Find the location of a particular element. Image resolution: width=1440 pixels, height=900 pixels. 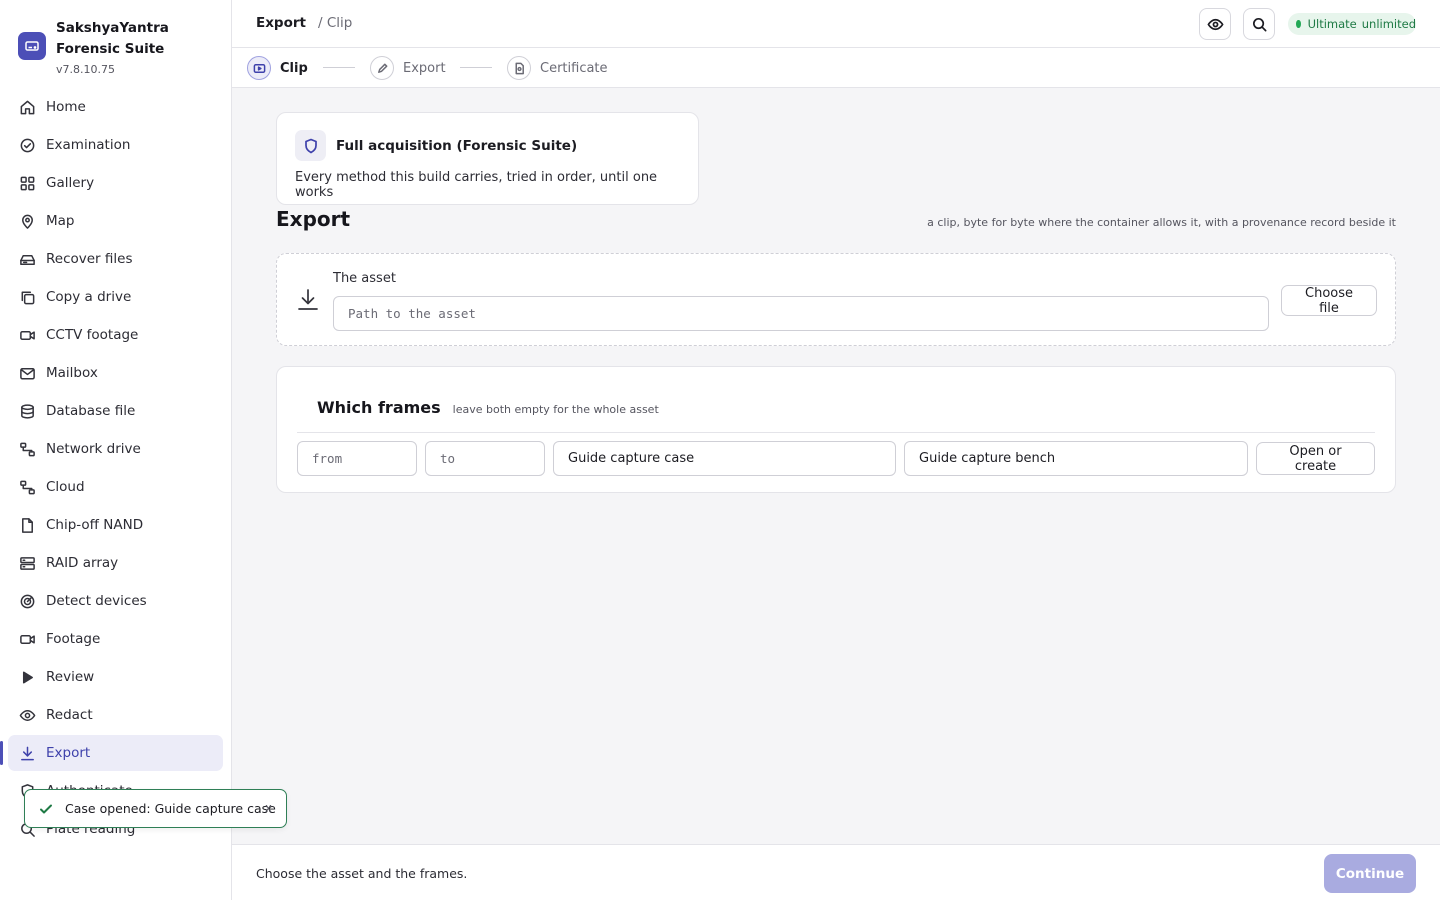

sidebar-item-recover-files: Recover files is located at coordinates (115, 259).